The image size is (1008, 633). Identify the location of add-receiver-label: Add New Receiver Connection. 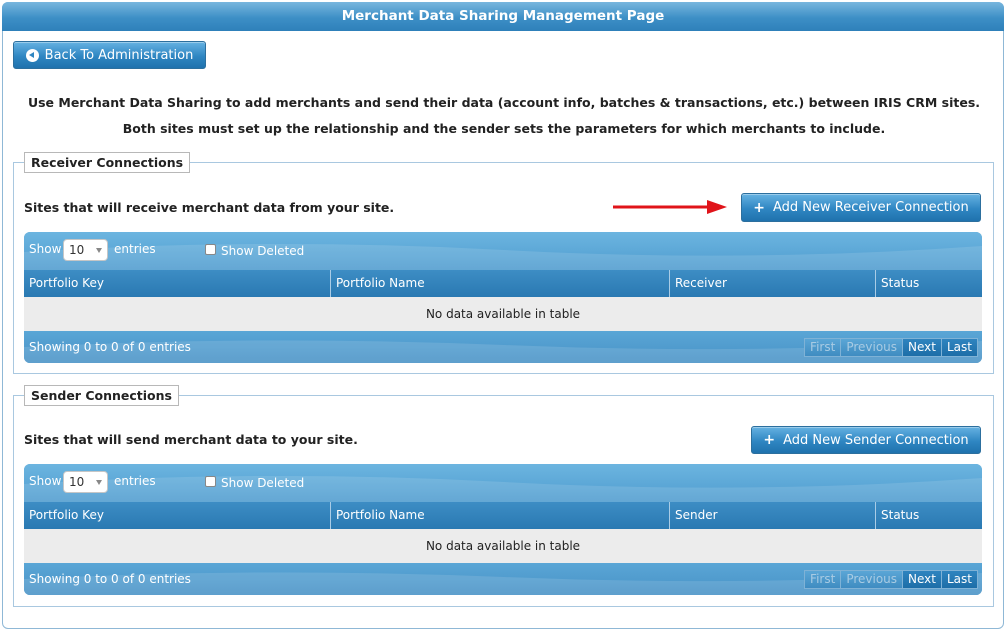
(871, 207).